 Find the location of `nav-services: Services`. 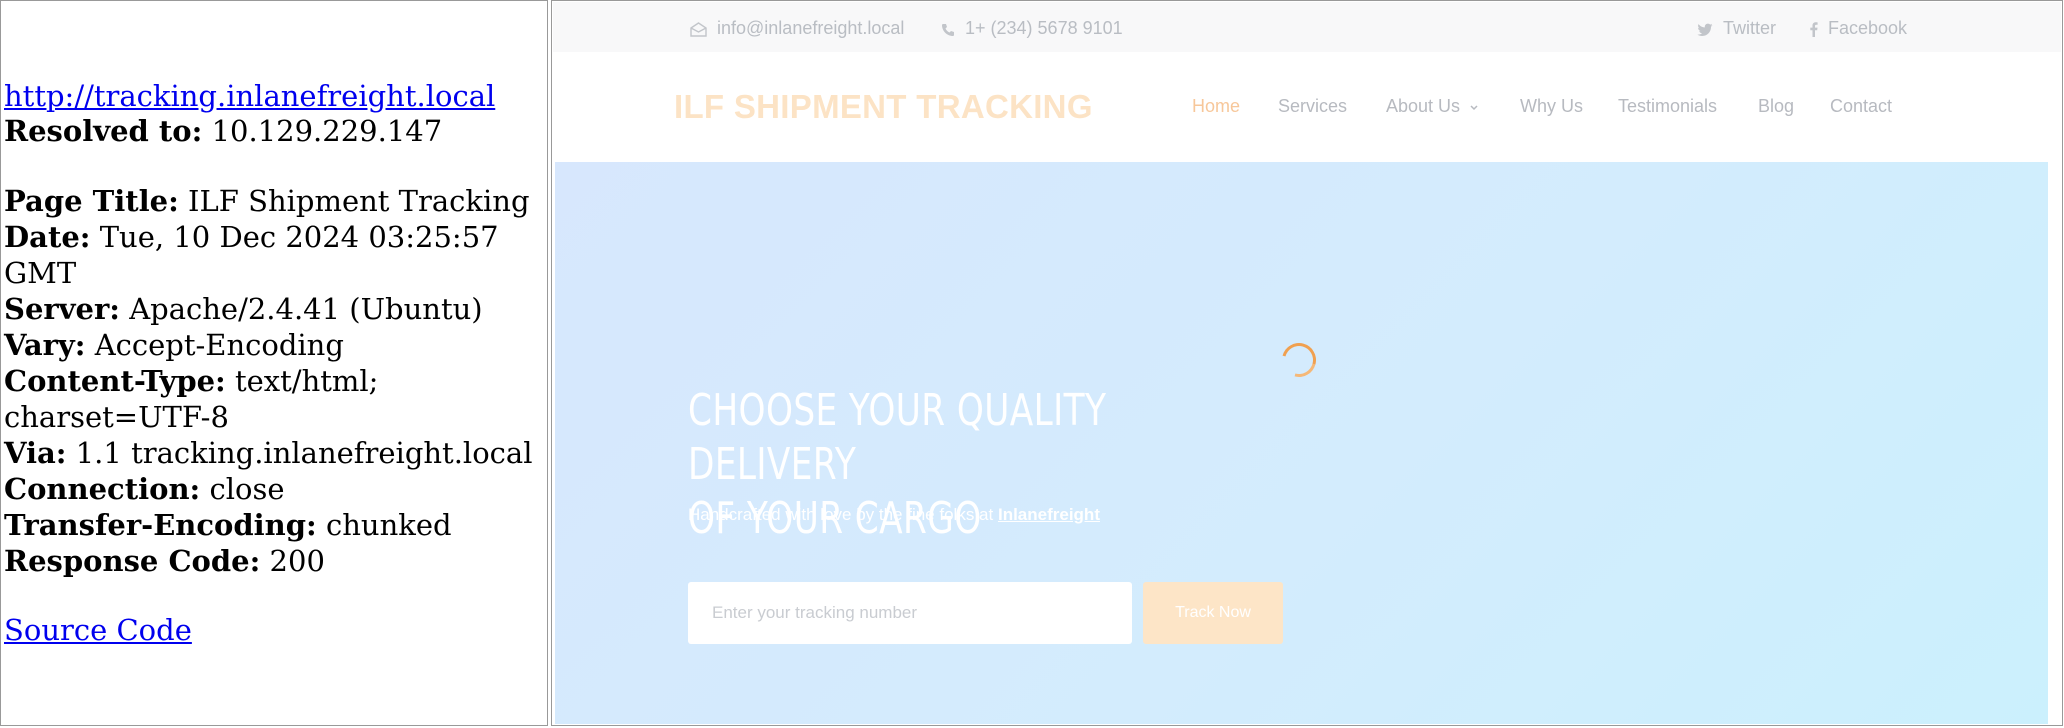

nav-services: Services is located at coordinates (1312, 106).